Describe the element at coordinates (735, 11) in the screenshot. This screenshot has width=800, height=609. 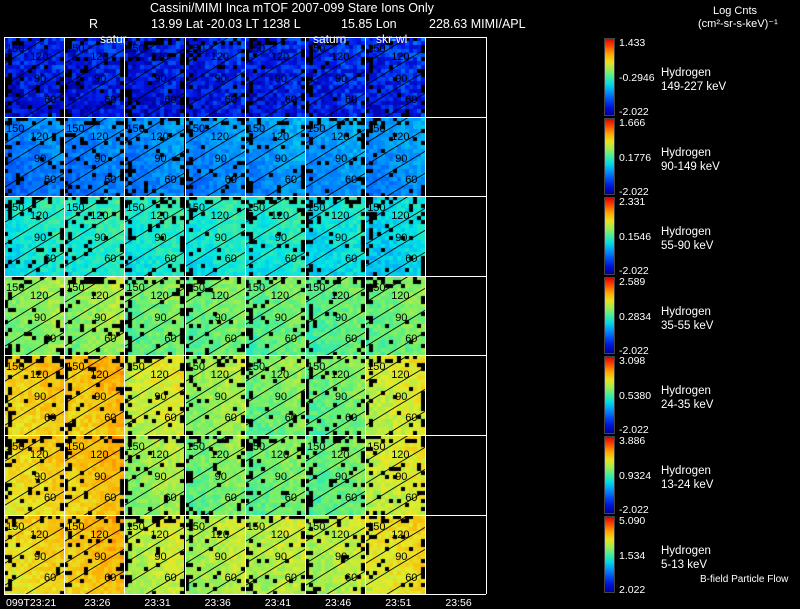
I see `units-title: Log Cnts` at that location.